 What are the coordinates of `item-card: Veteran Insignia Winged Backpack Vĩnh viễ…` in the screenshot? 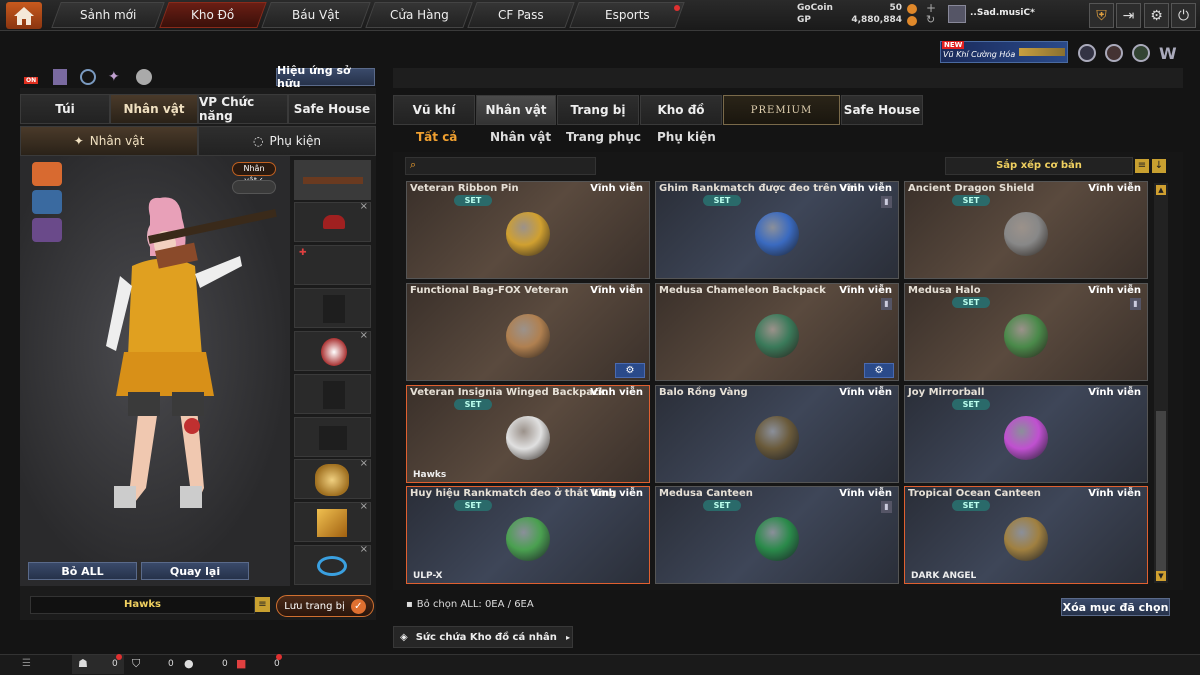 It's located at (528, 434).